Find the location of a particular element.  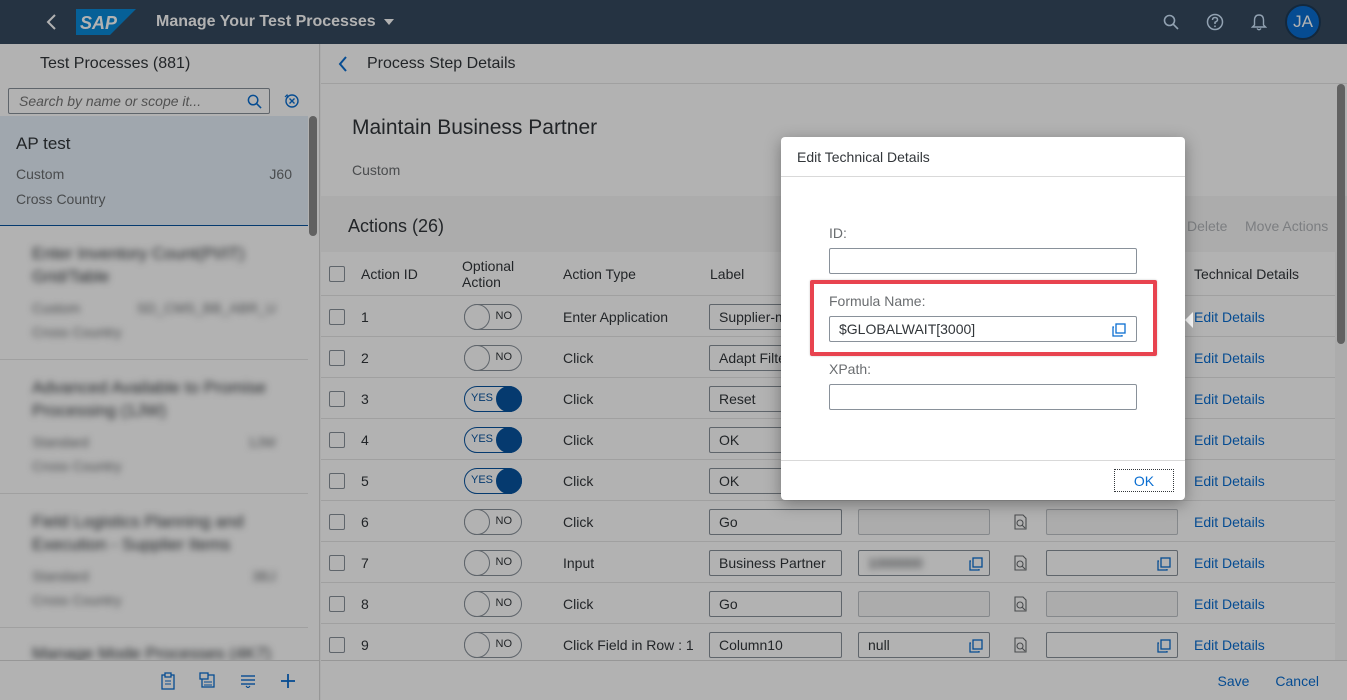

id-input is located at coordinates (983, 261).